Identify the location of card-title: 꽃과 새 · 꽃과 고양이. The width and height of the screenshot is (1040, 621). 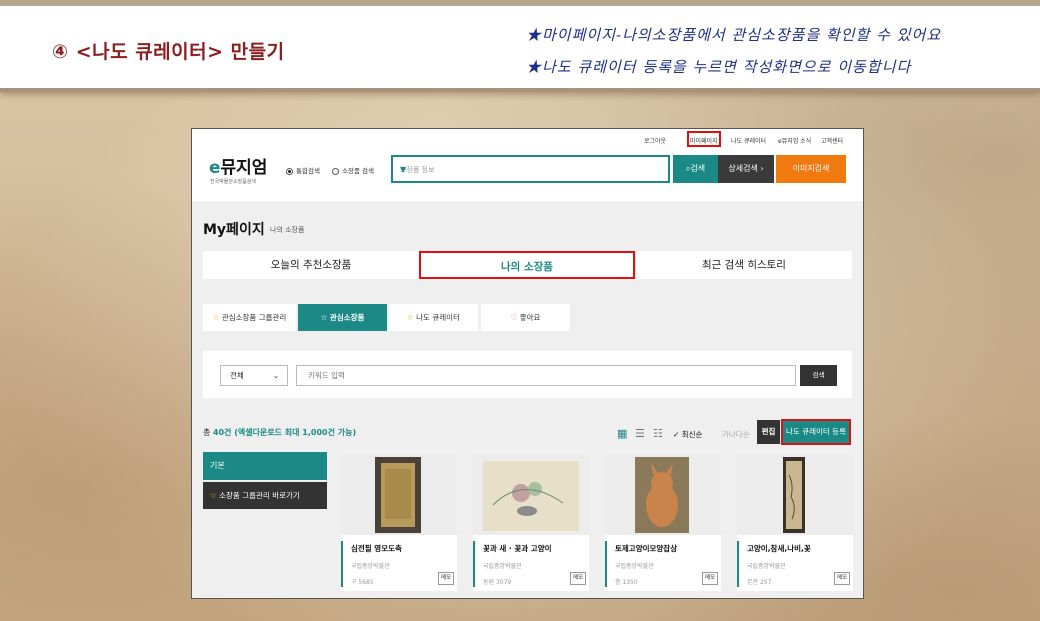
(517, 548).